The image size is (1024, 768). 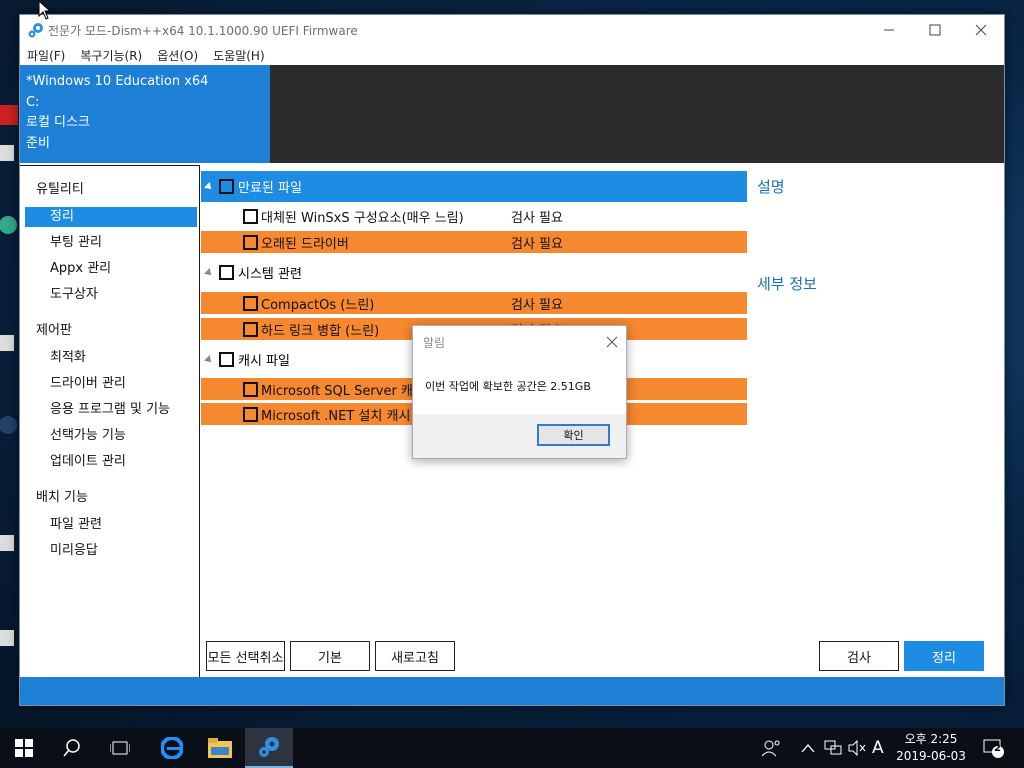 I want to click on clean-button: 정리, so click(x=944, y=656).